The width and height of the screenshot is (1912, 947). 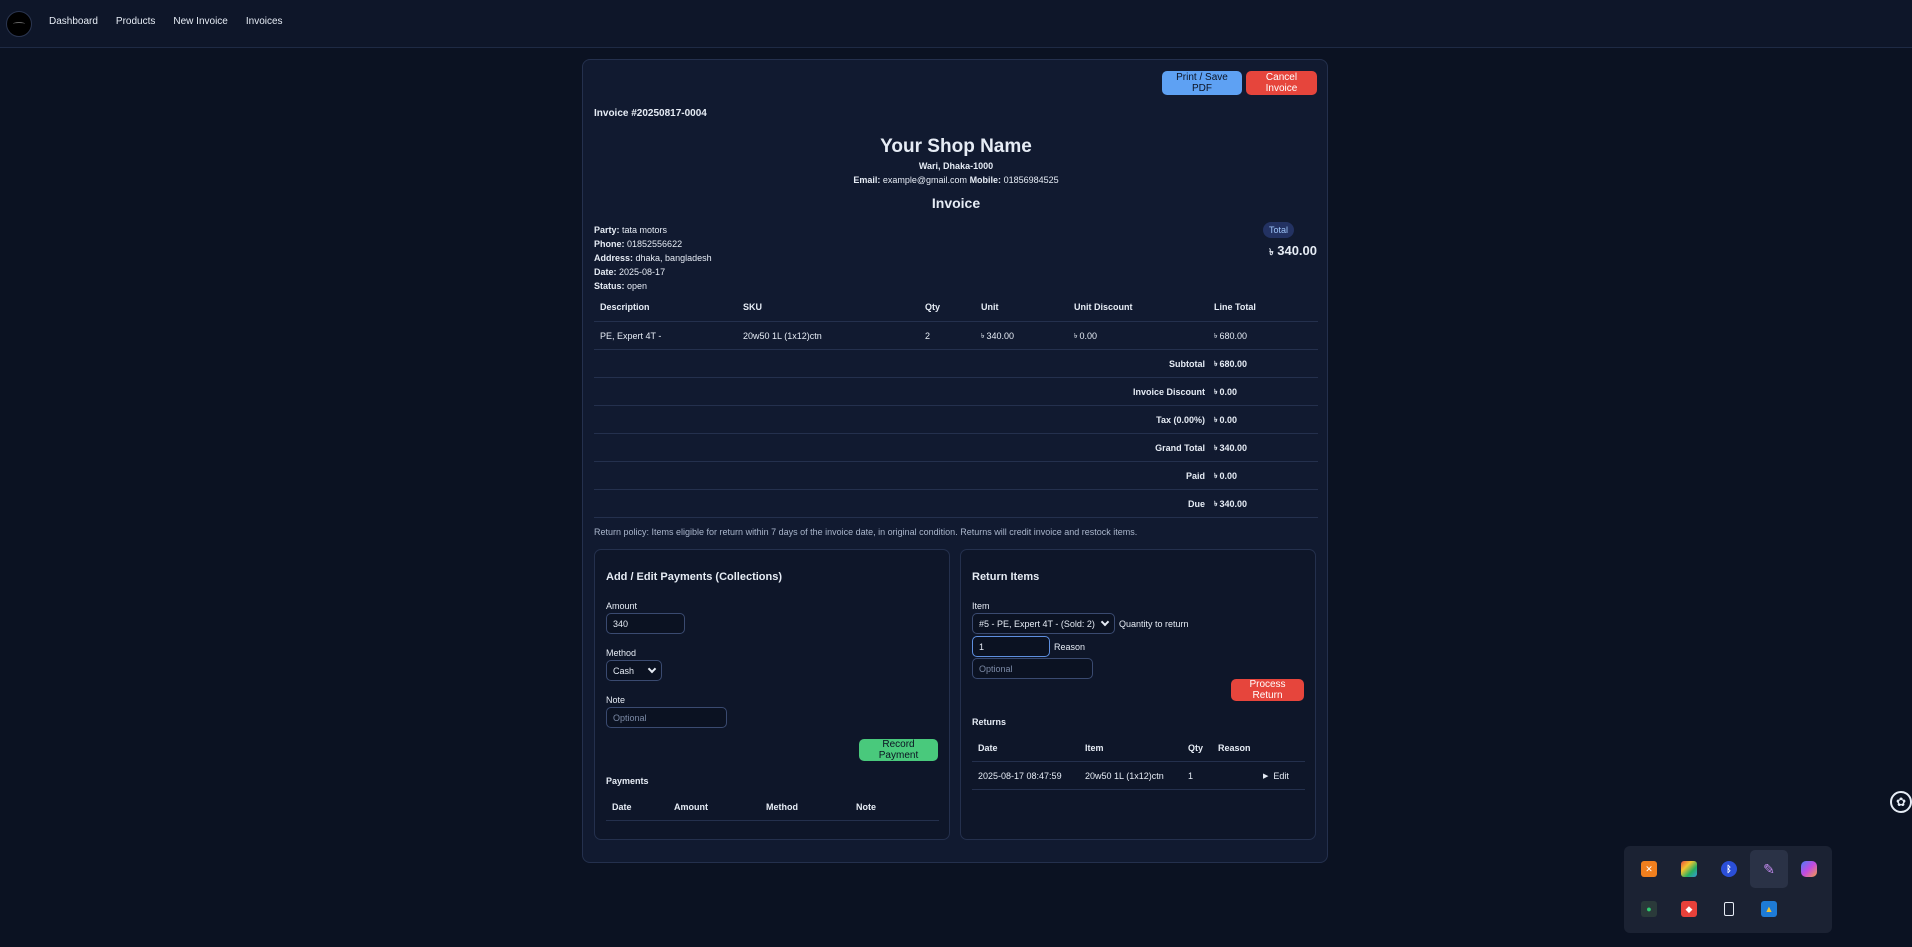 I want to click on nav-new-invoice: New Invoice, so click(x=200, y=21).